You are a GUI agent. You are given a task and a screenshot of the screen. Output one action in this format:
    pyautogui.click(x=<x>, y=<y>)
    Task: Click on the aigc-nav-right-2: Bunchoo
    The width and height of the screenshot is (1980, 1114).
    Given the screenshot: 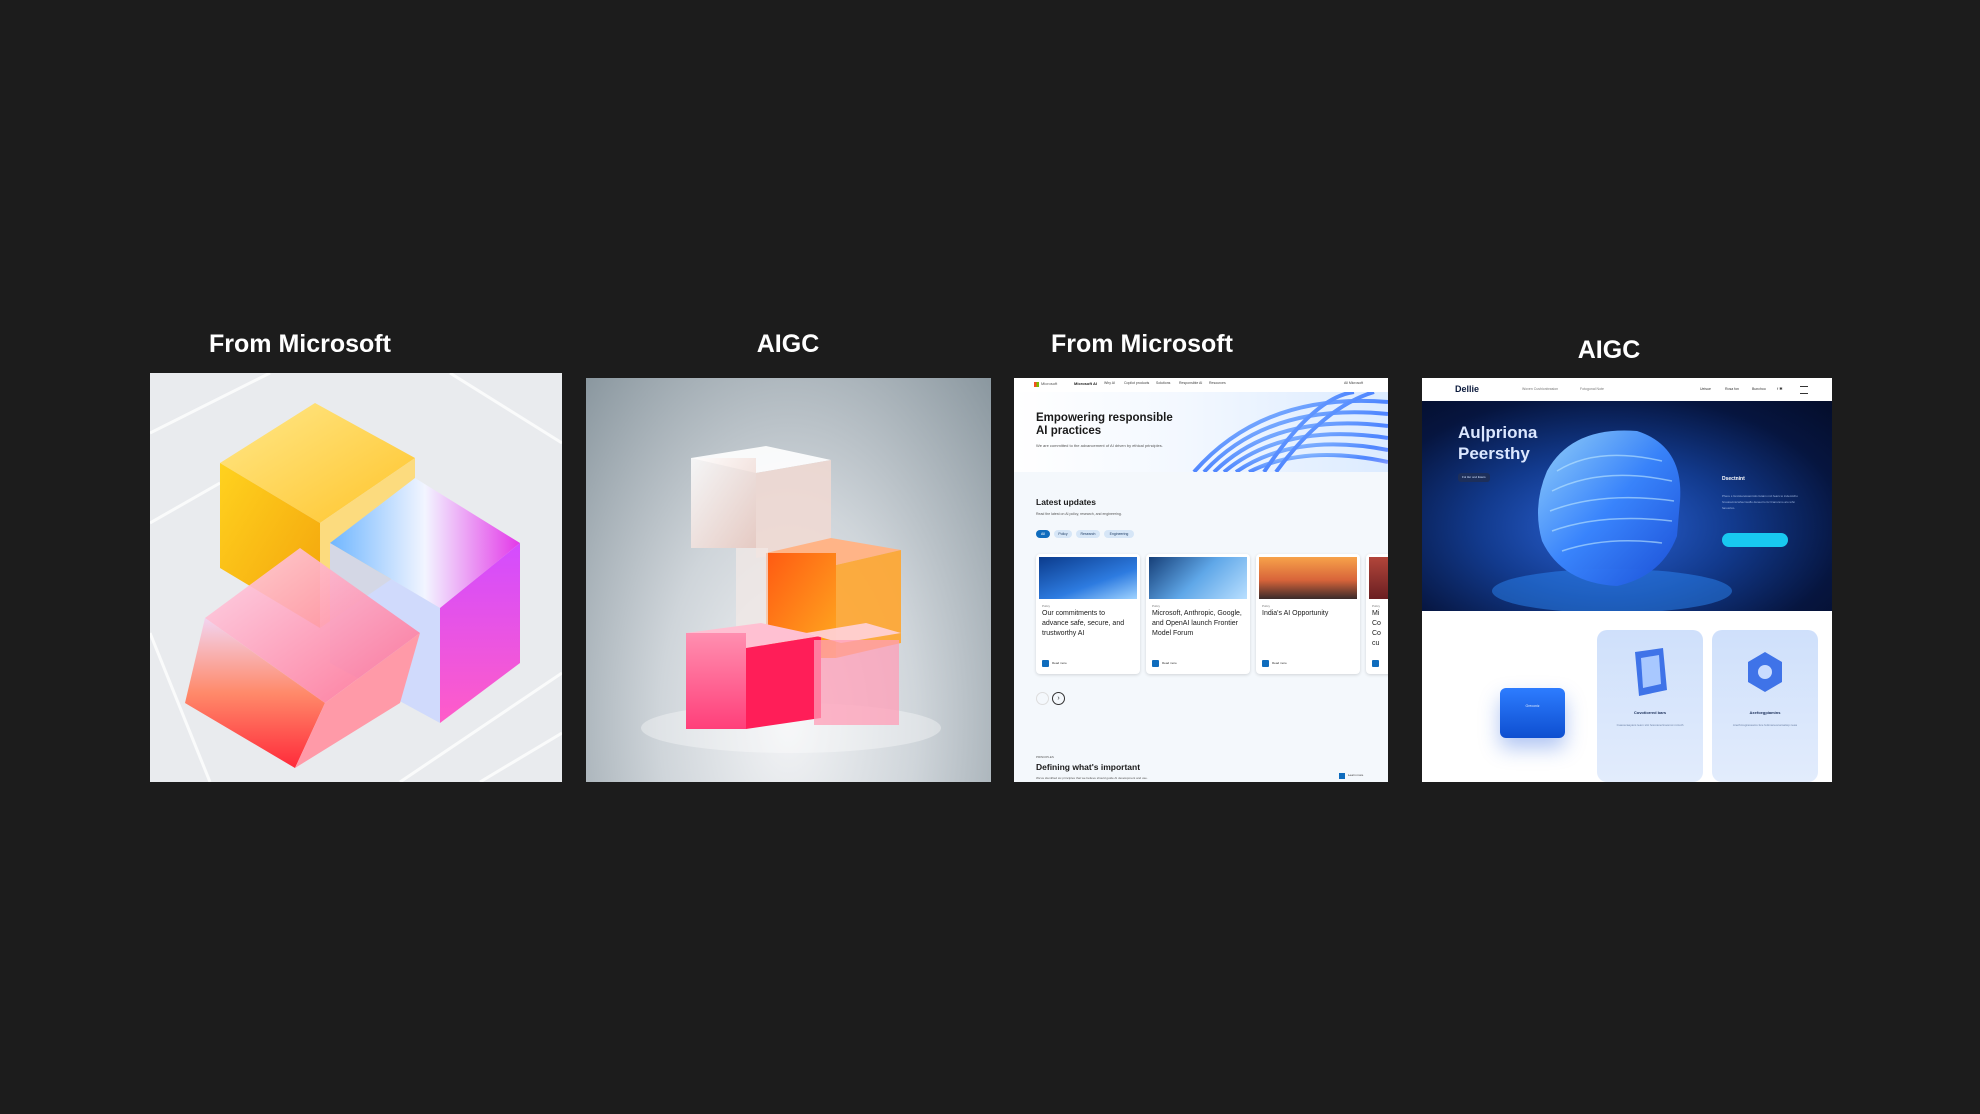 What is the action you would take?
    pyautogui.click(x=1759, y=389)
    